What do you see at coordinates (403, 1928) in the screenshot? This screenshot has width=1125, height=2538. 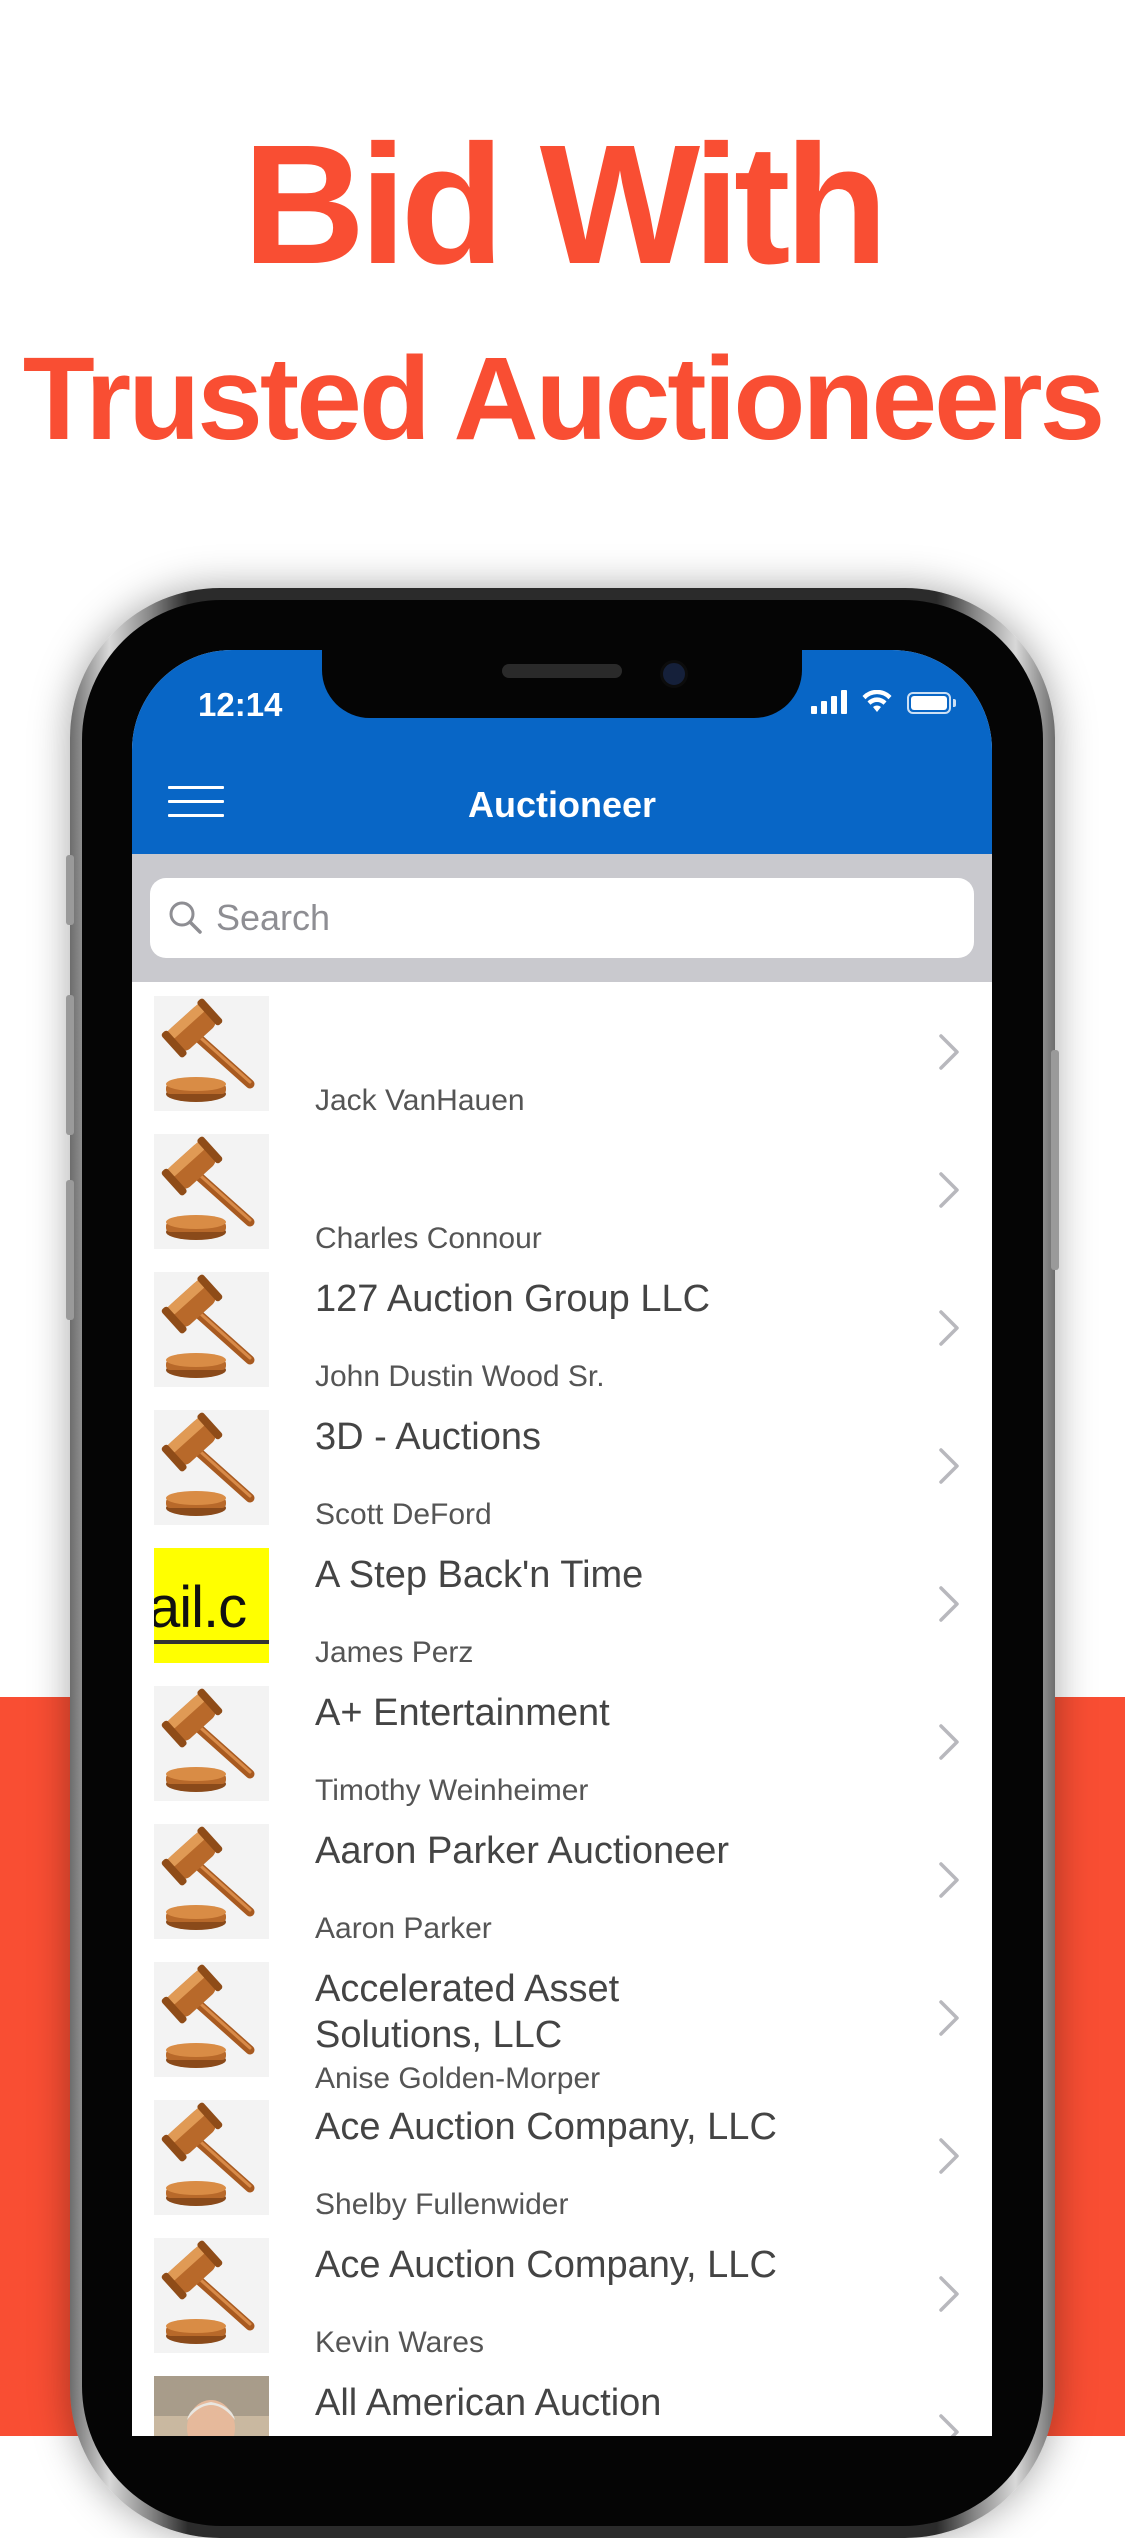 I see `auctioneer-name: Aaron Parker` at bounding box center [403, 1928].